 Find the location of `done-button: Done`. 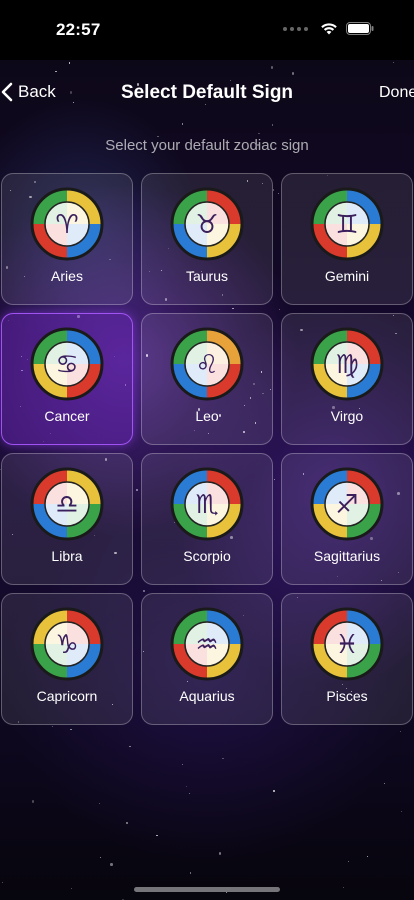

done-button: Done is located at coordinates (396, 93).